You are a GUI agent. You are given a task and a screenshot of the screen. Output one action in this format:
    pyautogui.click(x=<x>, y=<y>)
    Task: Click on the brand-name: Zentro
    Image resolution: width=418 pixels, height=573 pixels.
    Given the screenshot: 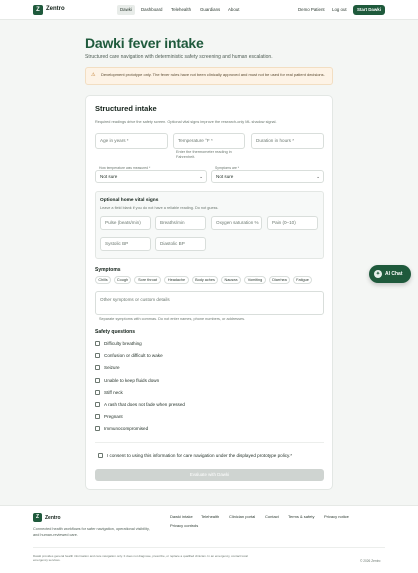 What is the action you would take?
    pyautogui.click(x=55, y=9)
    